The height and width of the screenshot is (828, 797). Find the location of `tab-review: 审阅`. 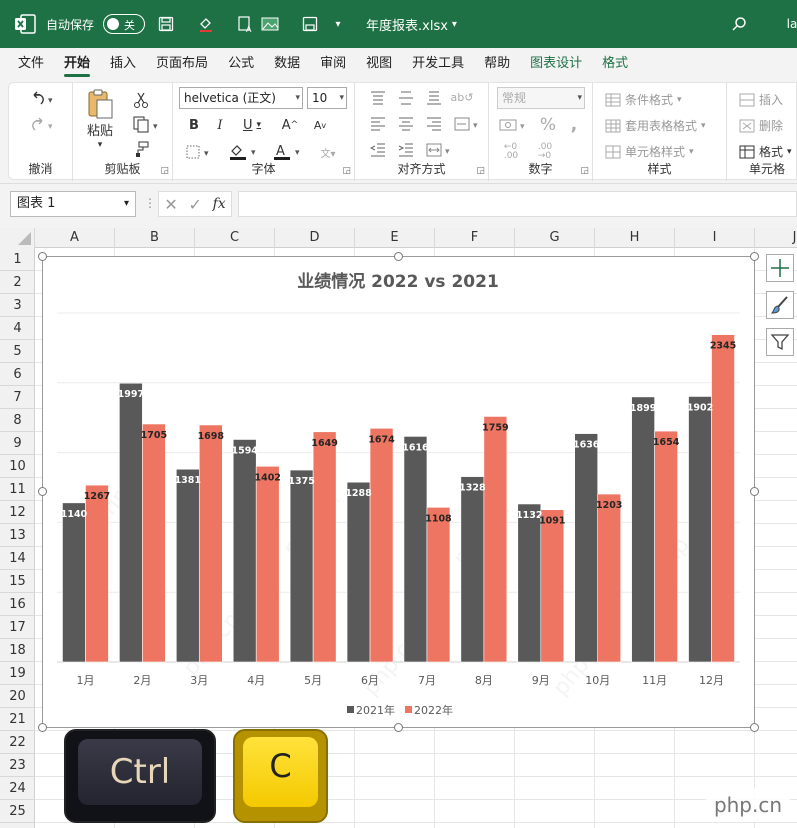

tab-review: 审阅 is located at coordinates (333, 64).